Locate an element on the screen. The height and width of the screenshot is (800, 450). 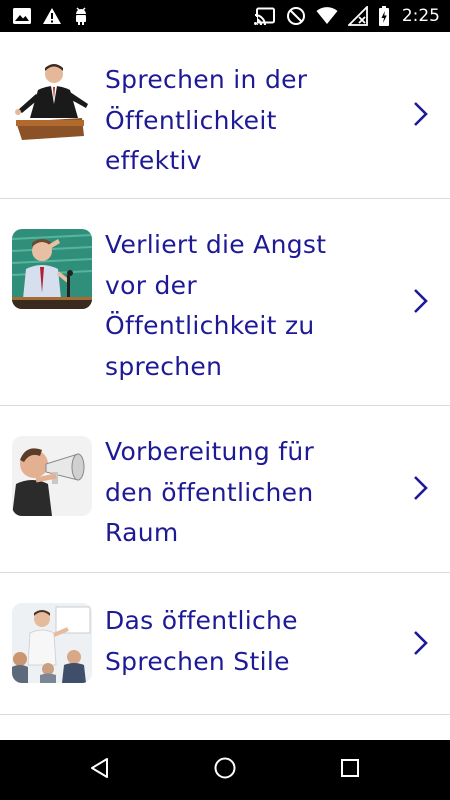
home-icon is located at coordinates (225, 770).